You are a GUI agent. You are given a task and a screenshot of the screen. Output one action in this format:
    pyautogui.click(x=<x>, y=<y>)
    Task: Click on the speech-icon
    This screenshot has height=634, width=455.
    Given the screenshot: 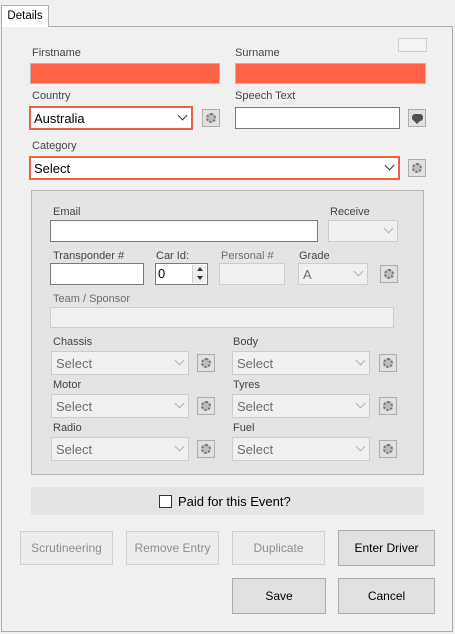 What is the action you would take?
    pyautogui.click(x=417, y=119)
    